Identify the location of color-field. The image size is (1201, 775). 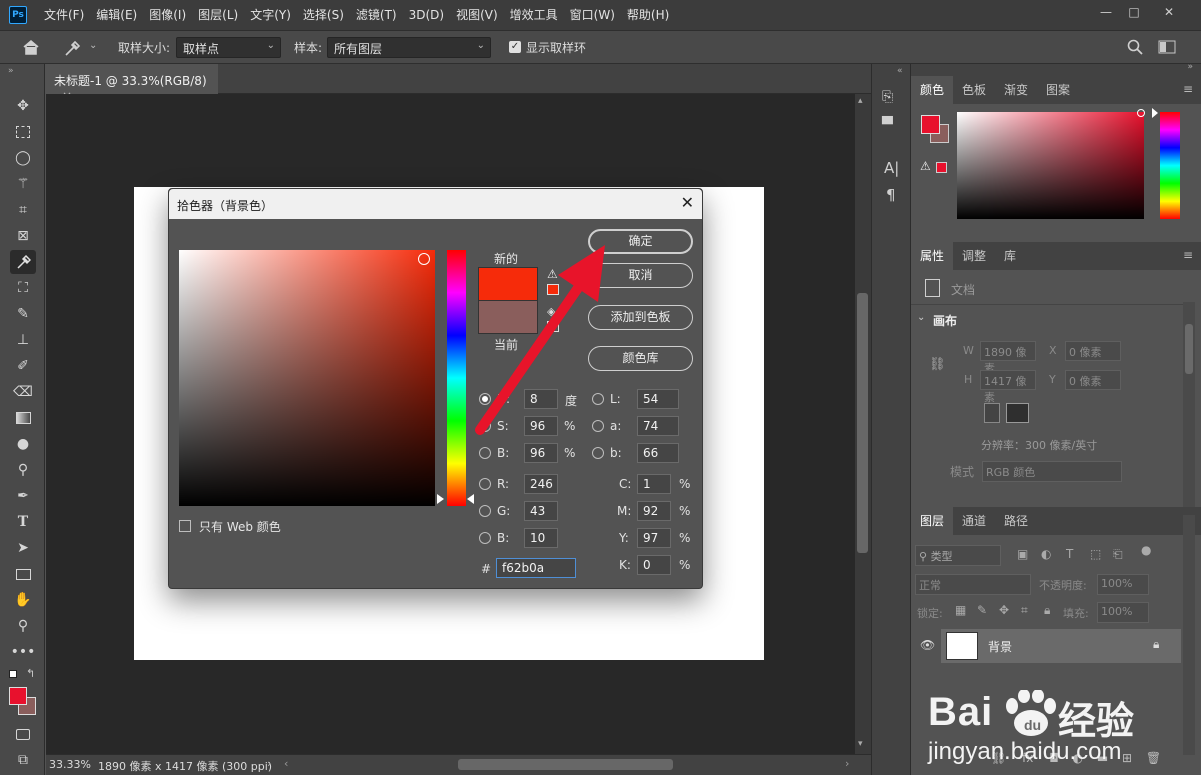
(1050, 165).